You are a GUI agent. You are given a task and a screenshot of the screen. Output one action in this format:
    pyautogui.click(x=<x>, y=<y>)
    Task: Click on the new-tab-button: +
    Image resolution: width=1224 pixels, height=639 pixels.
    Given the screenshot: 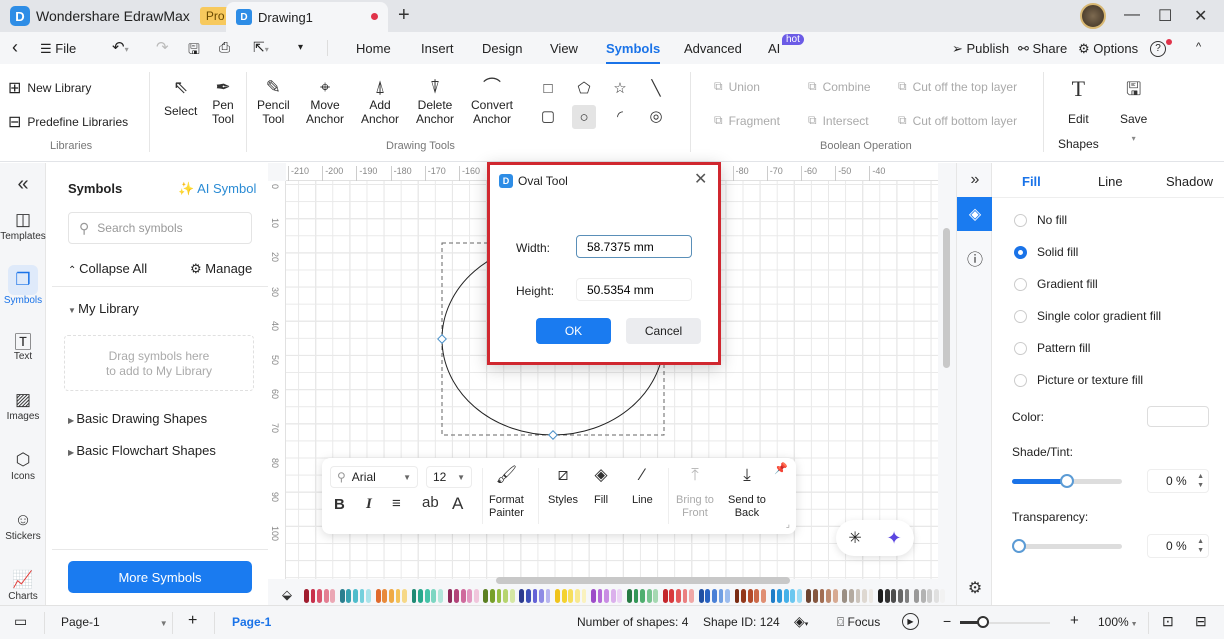 What is the action you would take?
    pyautogui.click(x=404, y=15)
    